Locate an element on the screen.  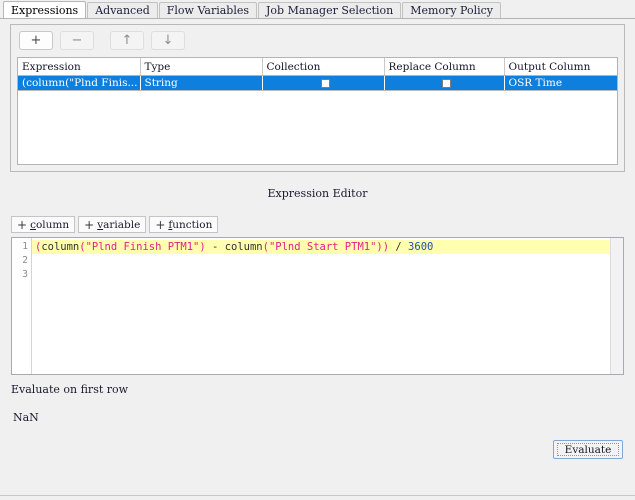
code-token-op: - is located at coordinates (215, 247).